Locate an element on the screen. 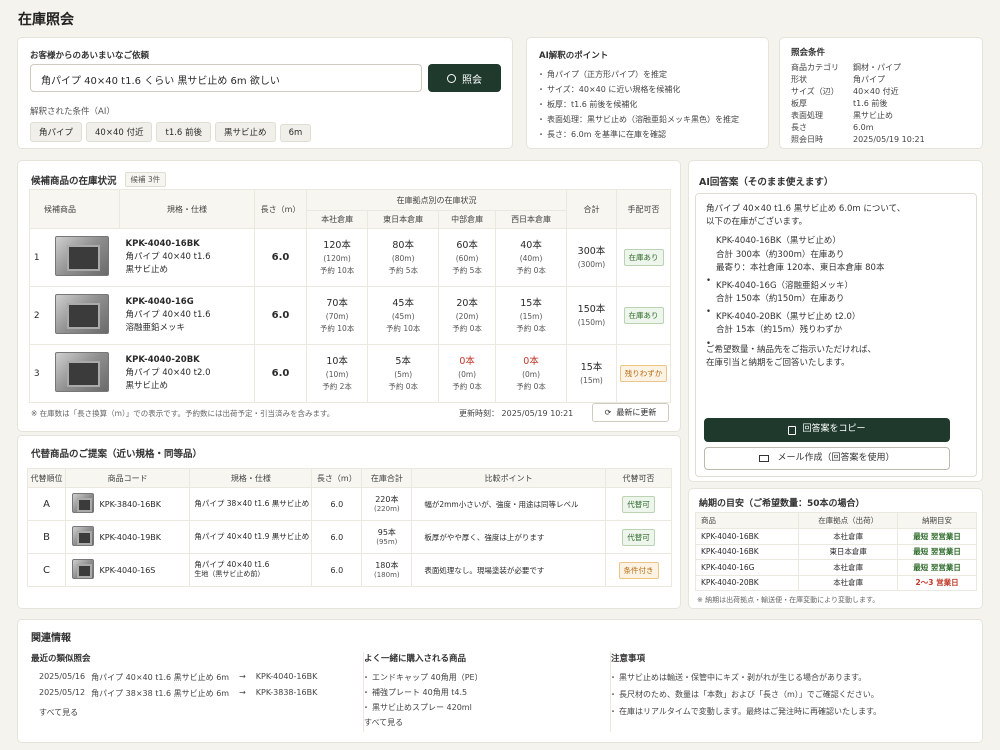 Image resolution: width=1000 pixels, height=750 pixels. stock-meters: (45m) is located at coordinates (403, 317).